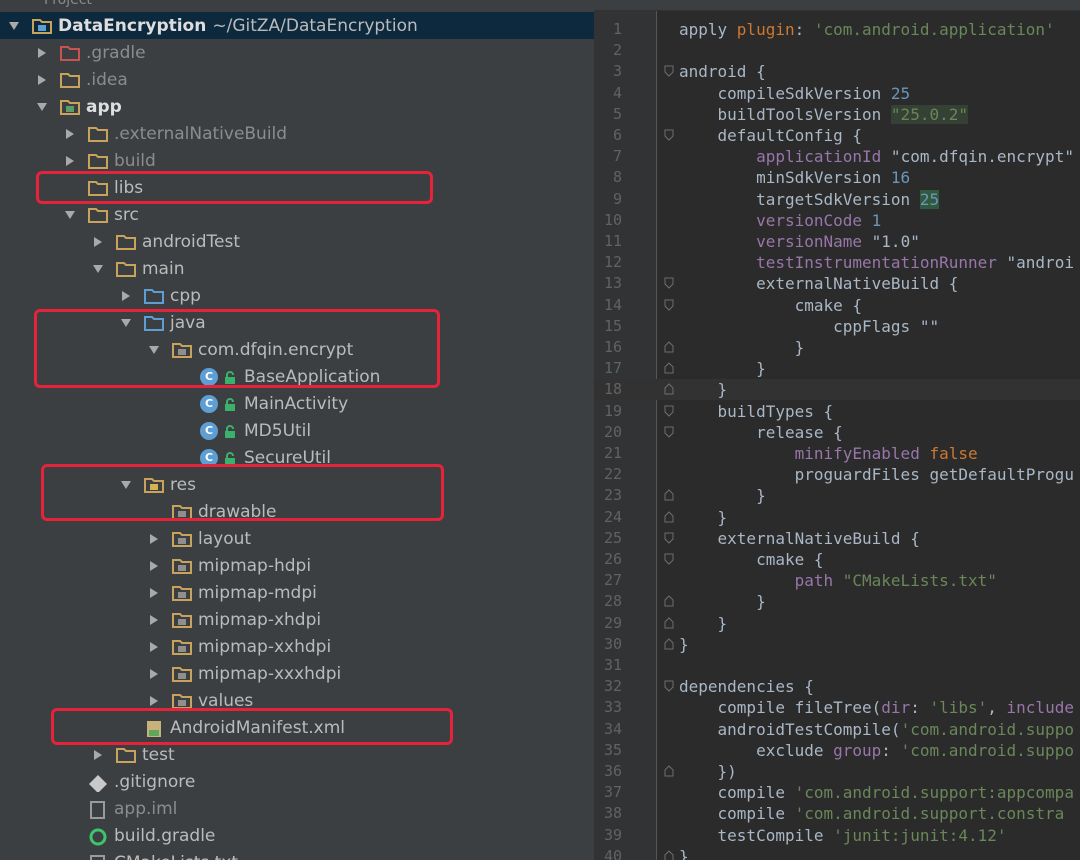  Describe the element at coordinates (837, 390) in the screenshot. I see `code-line: 18 }` at that location.